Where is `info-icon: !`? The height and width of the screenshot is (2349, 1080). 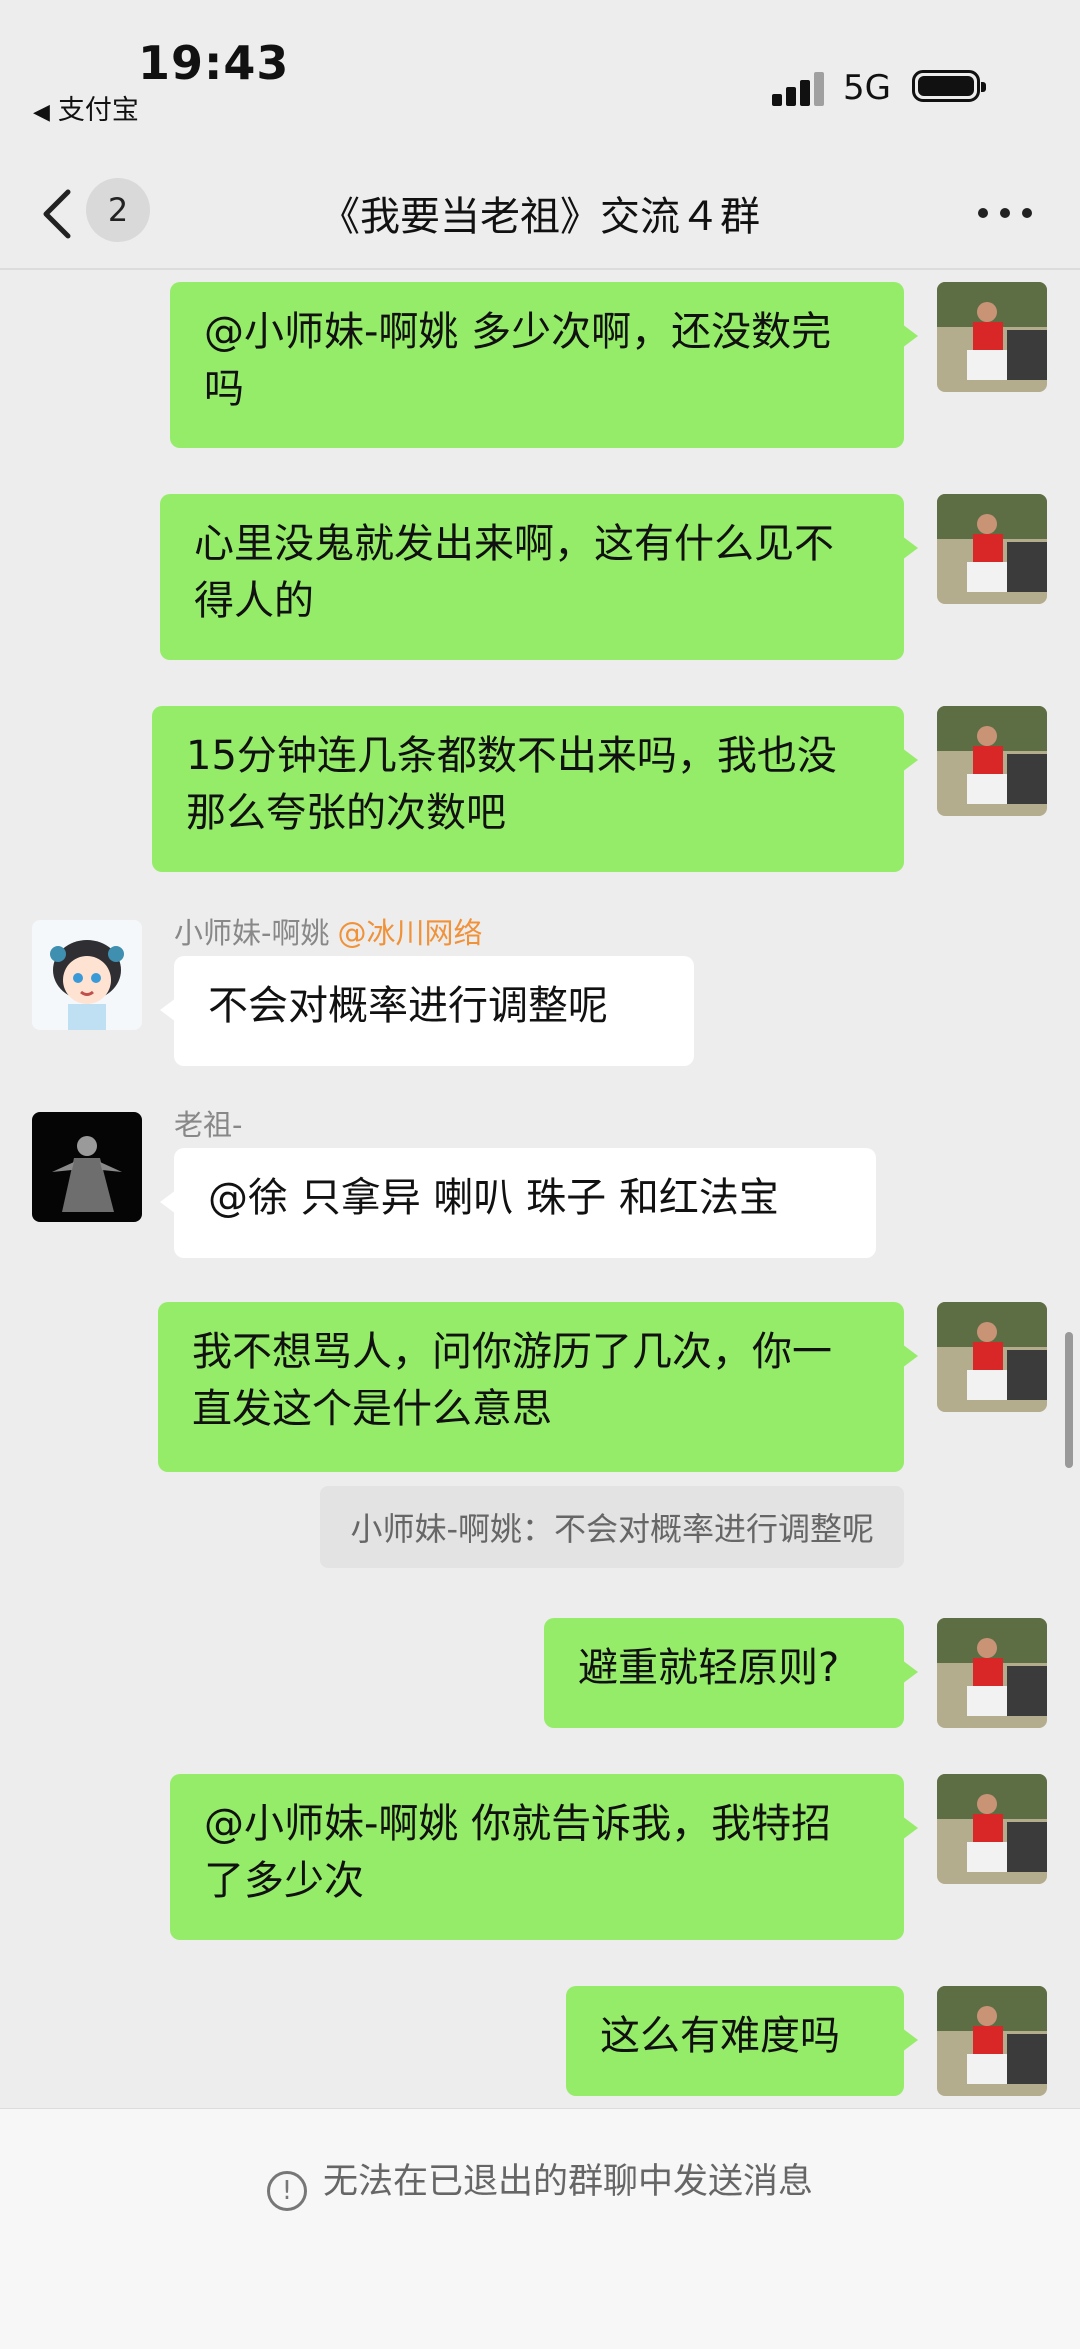 info-icon: ! is located at coordinates (286, 2191).